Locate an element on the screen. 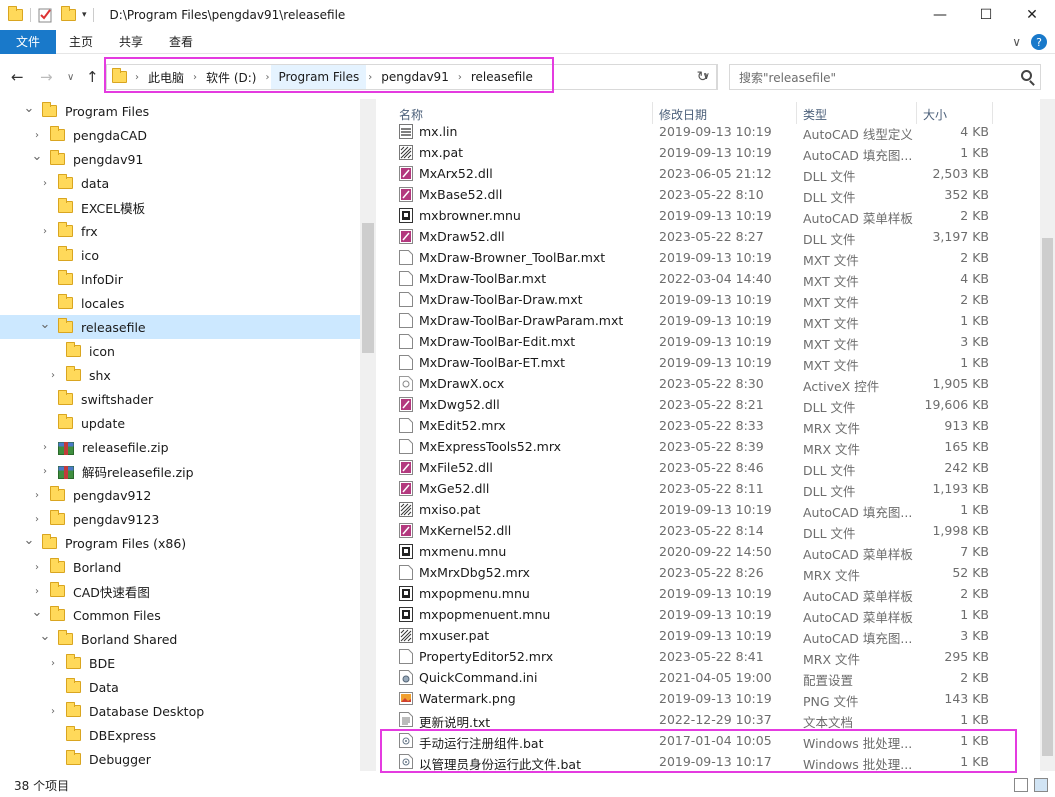  file-row: mx.pat 2019-09-13 10:19 AutoCAD 填充图... 1 KB is located at coordinates (710, 152).